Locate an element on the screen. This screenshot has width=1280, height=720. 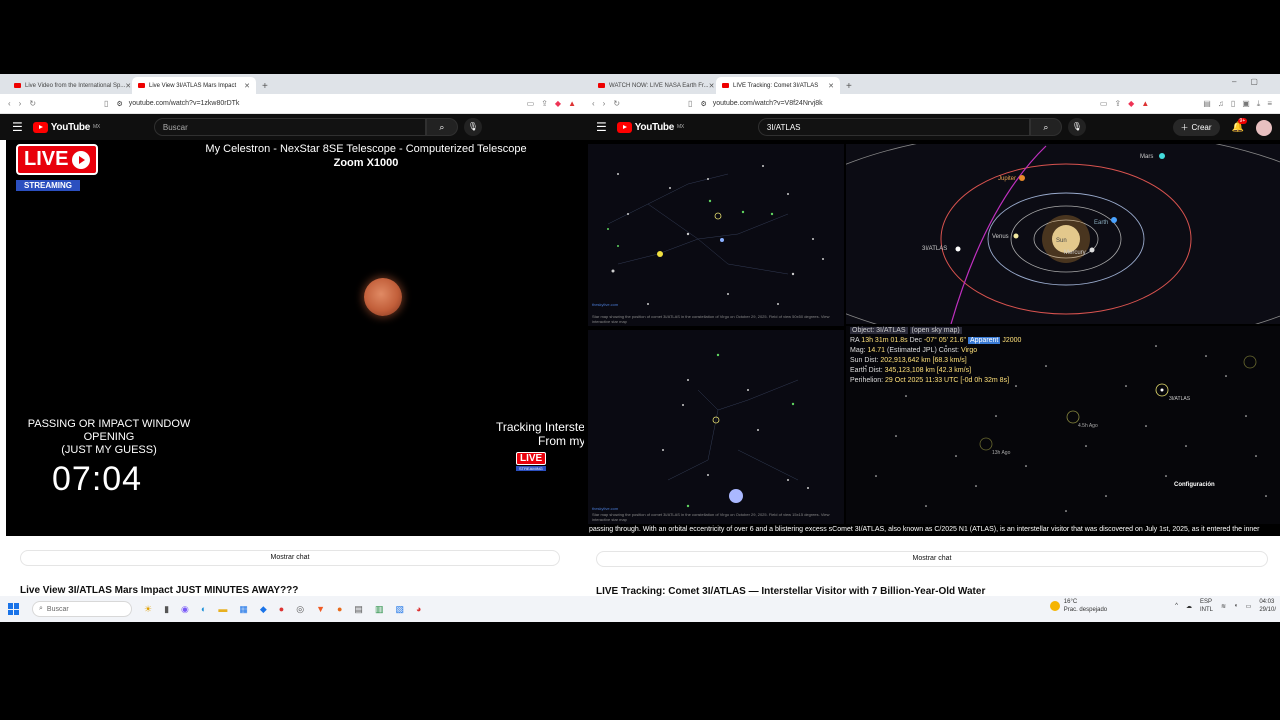
sidebar-icon: ▤ is located at coordinates (1207, 104).